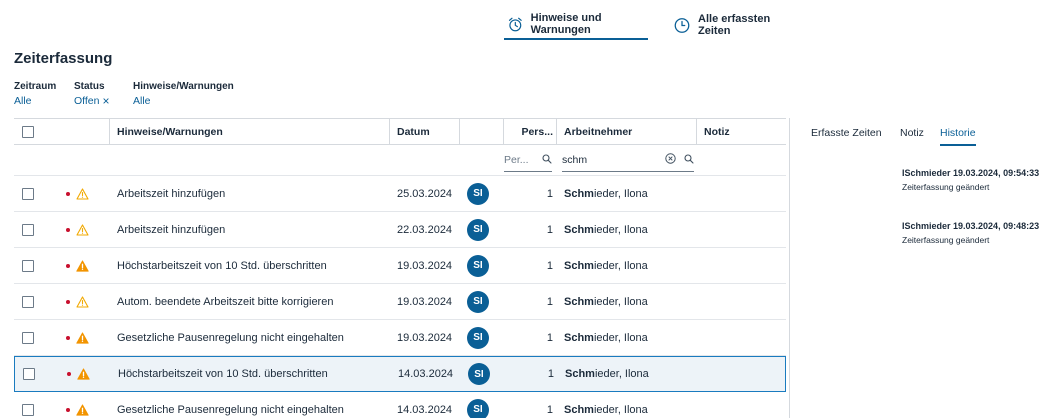 This screenshot has height=418, width=1053. What do you see at coordinates (521, 160) in the screenshot?
I see `pers-filter-input` at bounding box center [521, 160].